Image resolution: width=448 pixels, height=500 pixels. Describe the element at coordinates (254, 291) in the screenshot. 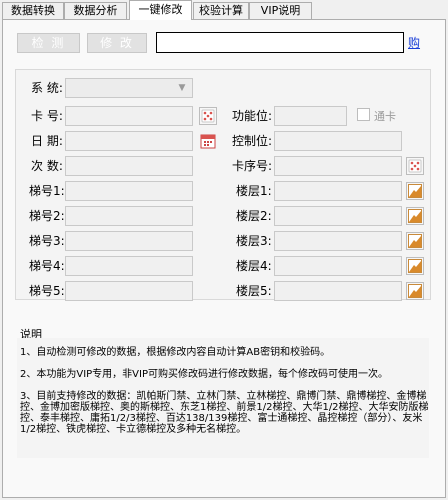

I see `floor-5-label: 楼层5:` at that location.